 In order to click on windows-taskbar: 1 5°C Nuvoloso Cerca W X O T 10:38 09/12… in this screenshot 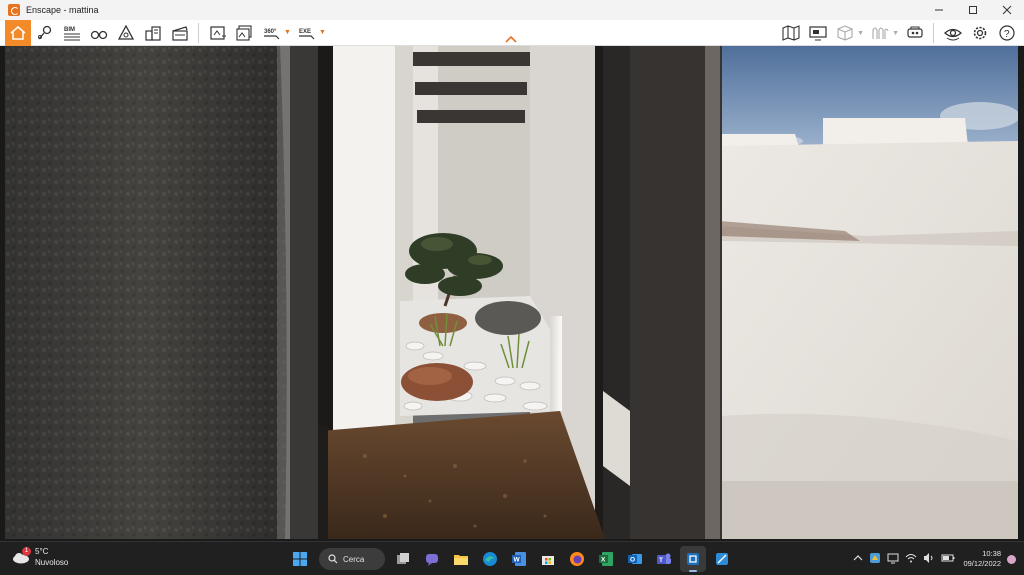, I will do `click(512, 558)`.